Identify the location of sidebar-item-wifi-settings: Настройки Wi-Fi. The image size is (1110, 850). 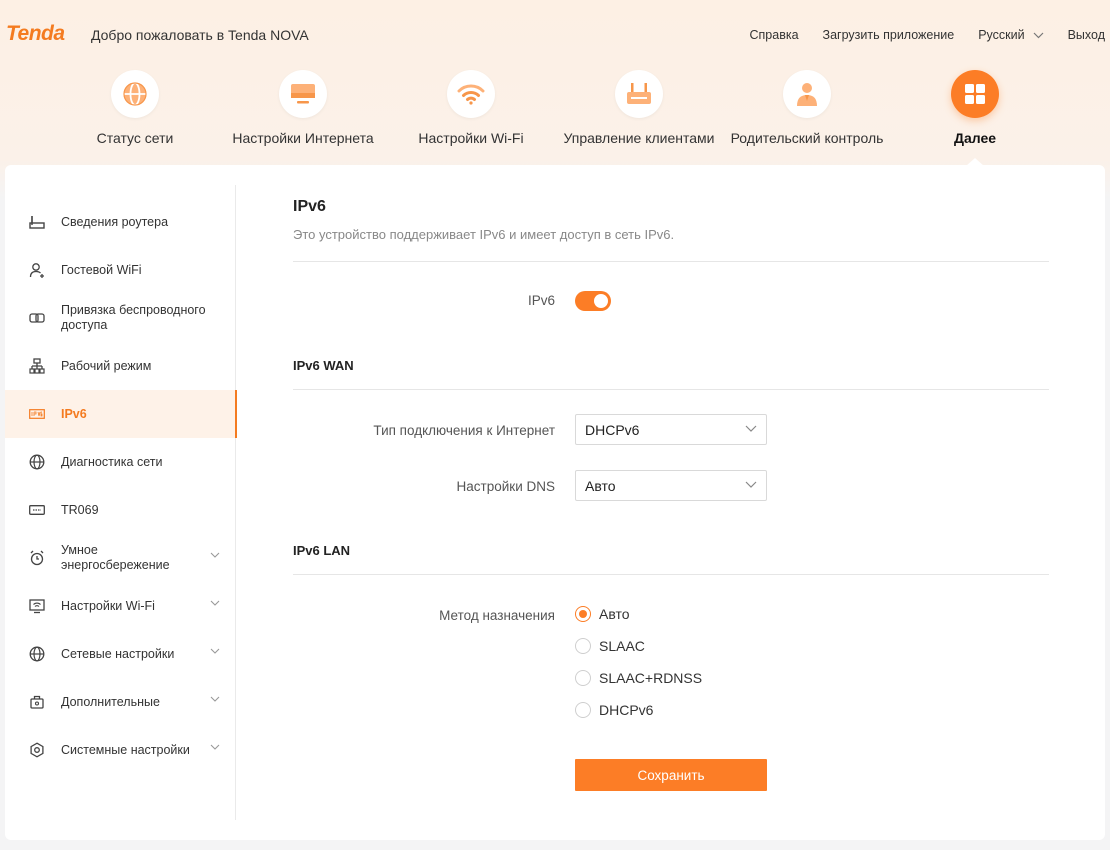
(120, 606).